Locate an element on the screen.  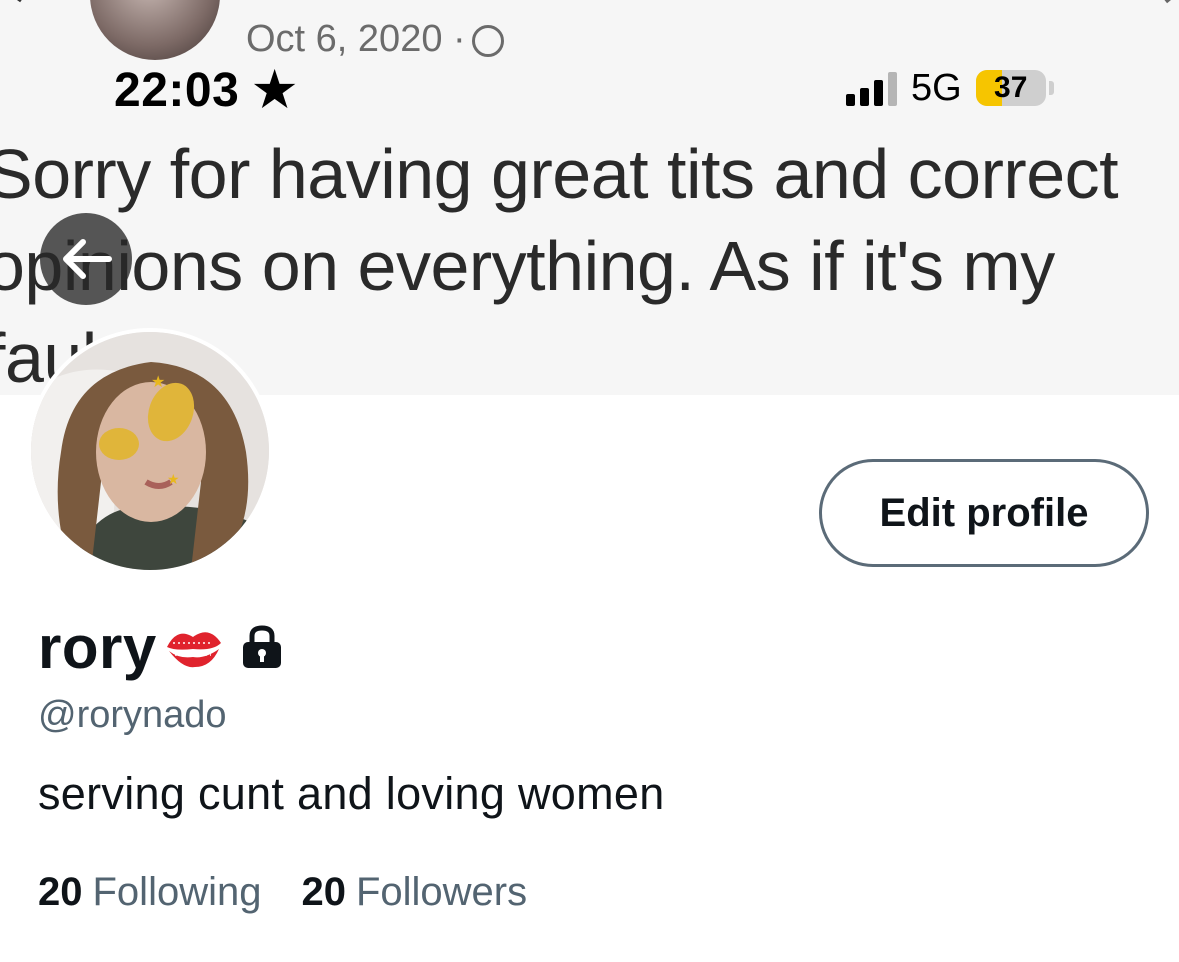
globe-icon is located at coordinates (487, 41).